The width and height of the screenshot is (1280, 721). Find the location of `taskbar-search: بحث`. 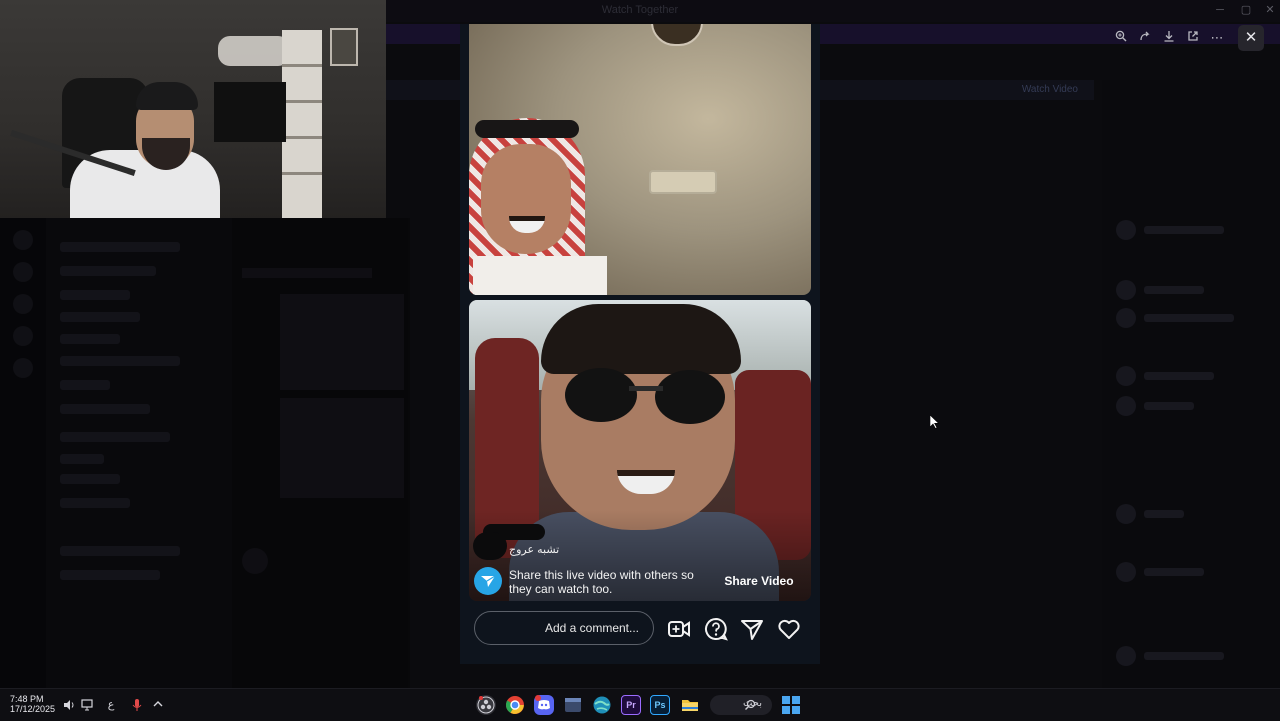

taskbar-search: بحث is located at coordinates (741, 705).